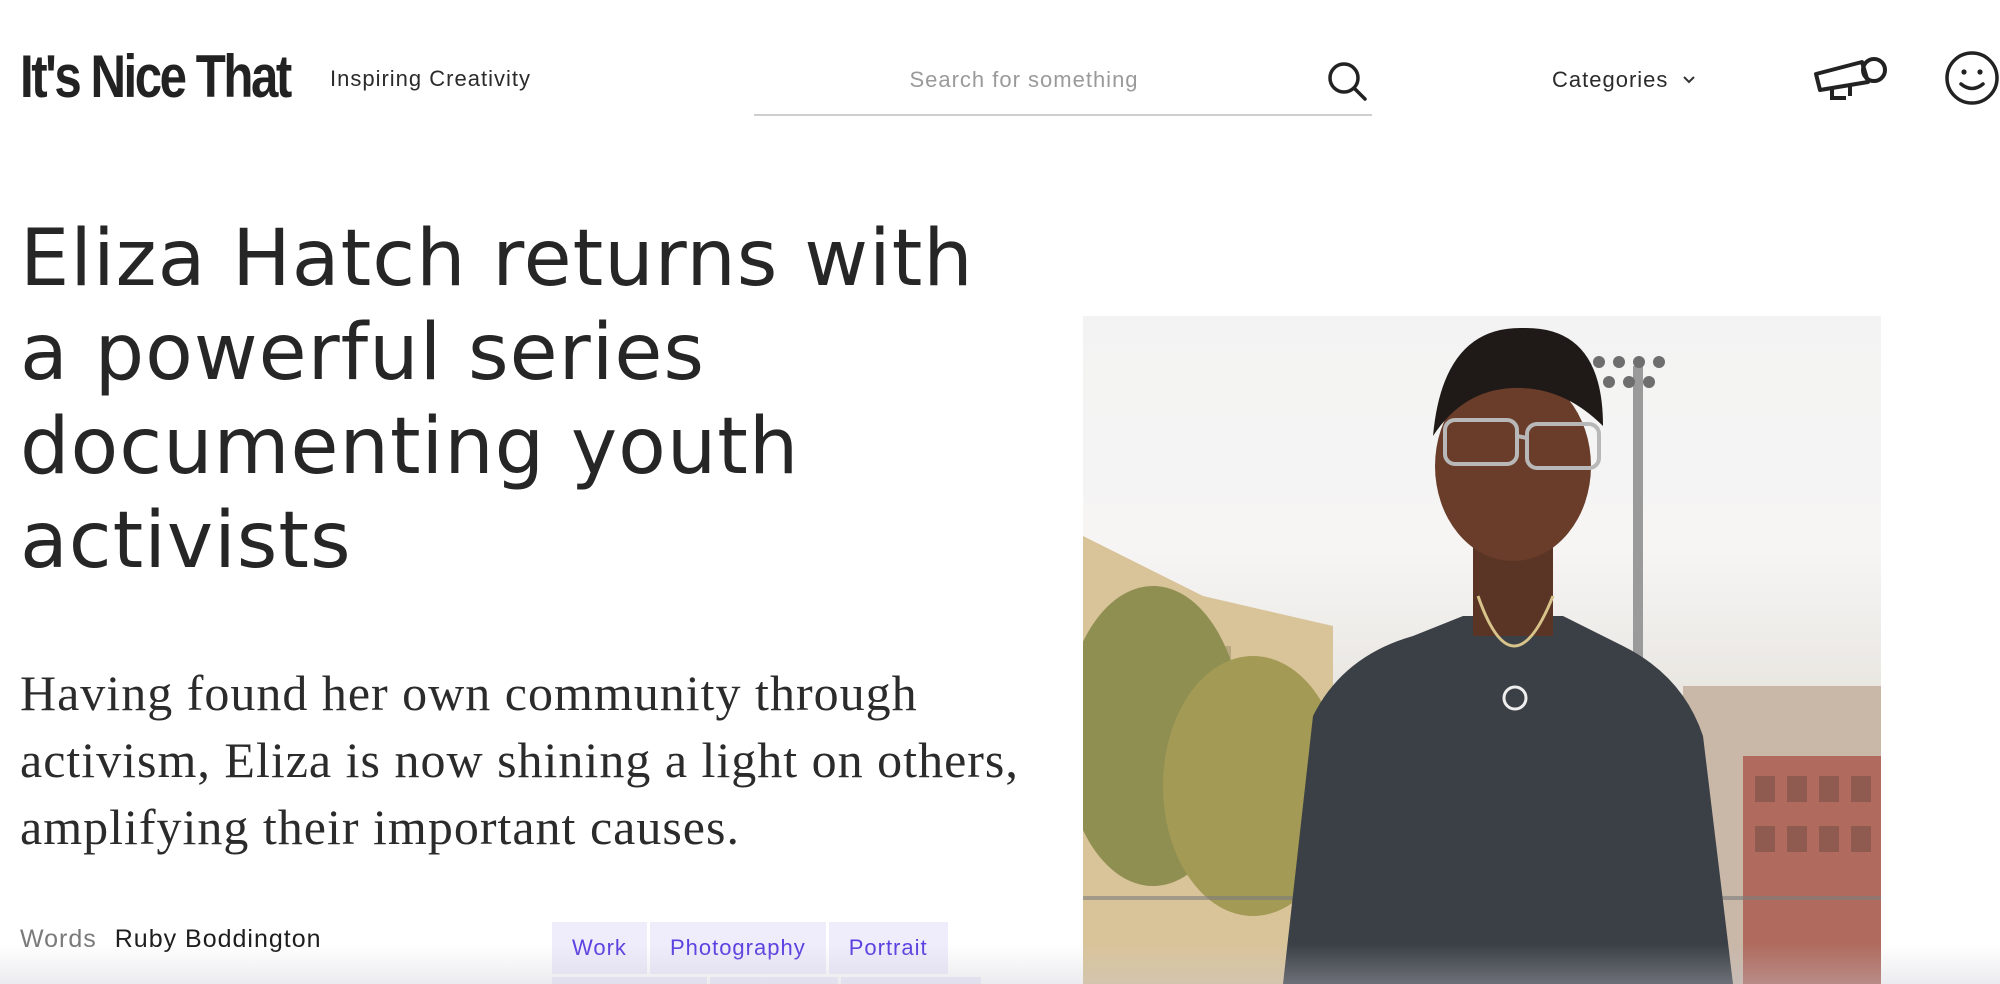  I want to click on smiley-icon, so click(1972, 78).